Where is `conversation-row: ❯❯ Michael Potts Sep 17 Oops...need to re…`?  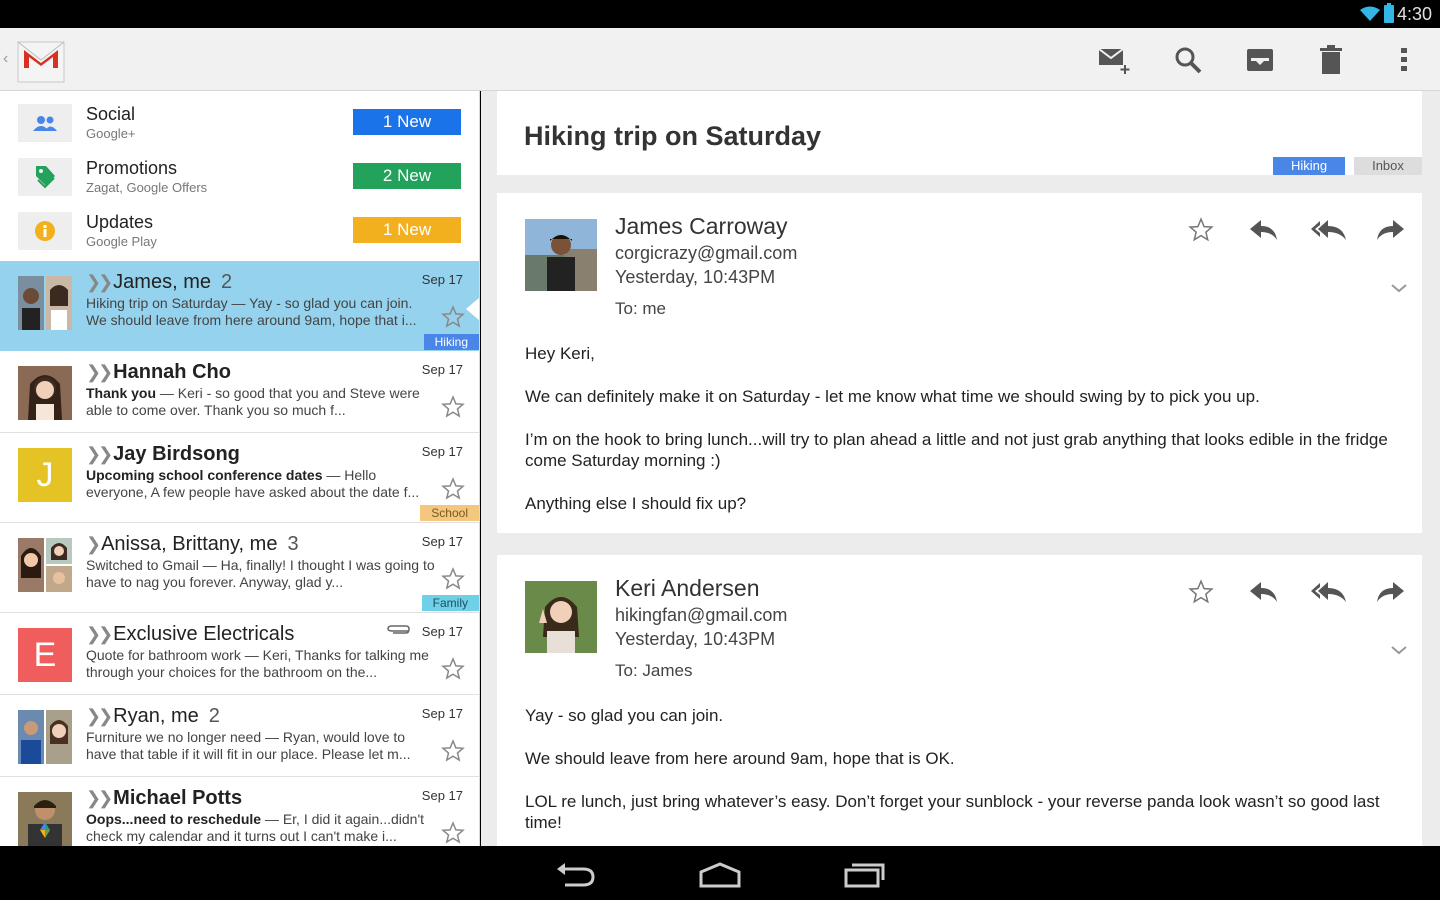
conversation-row: ❯❯ Michael Potts Sep 17 Oops...need to re… is located at coordinates (239, 811).